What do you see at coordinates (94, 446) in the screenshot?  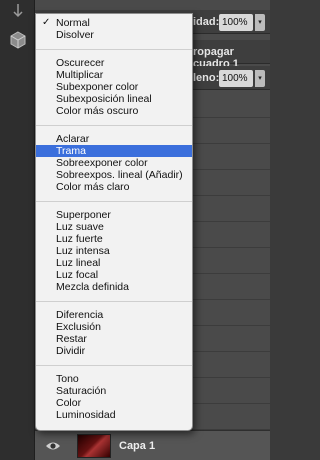 I see `layer-thumbnail` at bounding box center [94, 446].